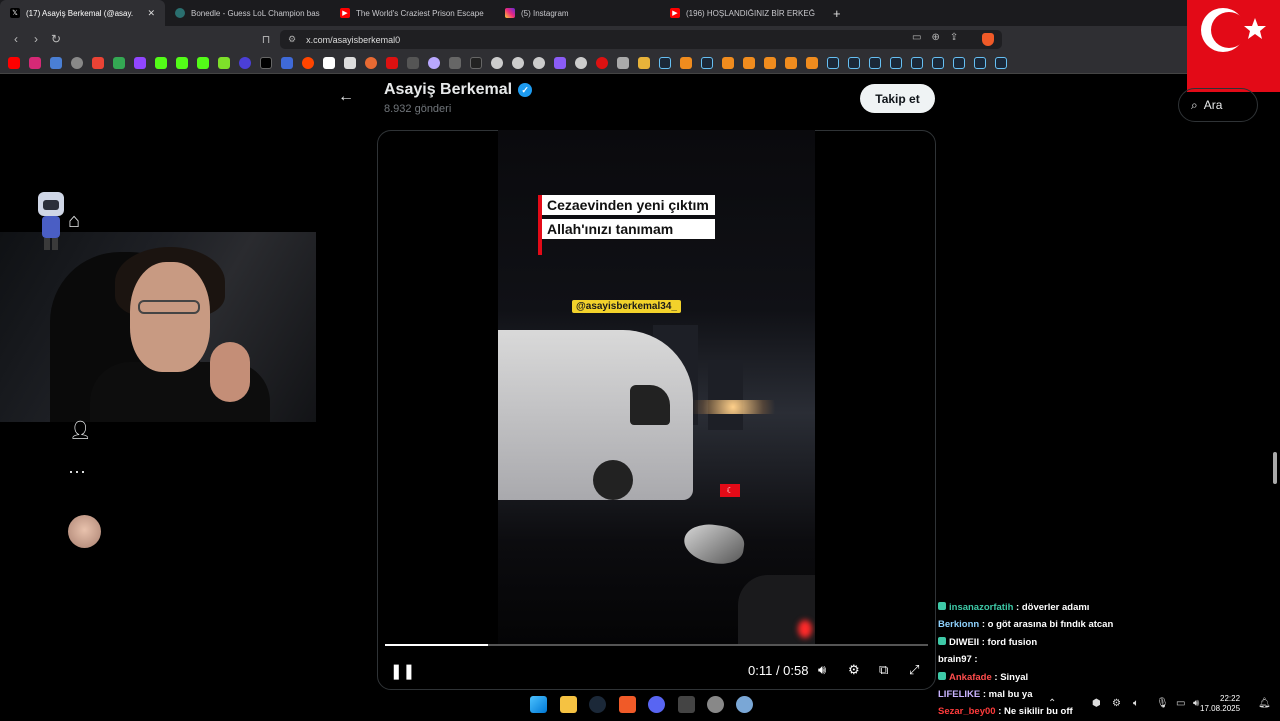 Image resolution: width=1280 pixels, height=721 pixels. What do you see at coordinates (964, 642) in the screenshot?
I see `chat-username: DIWEII` at bounding box center [964, 642].